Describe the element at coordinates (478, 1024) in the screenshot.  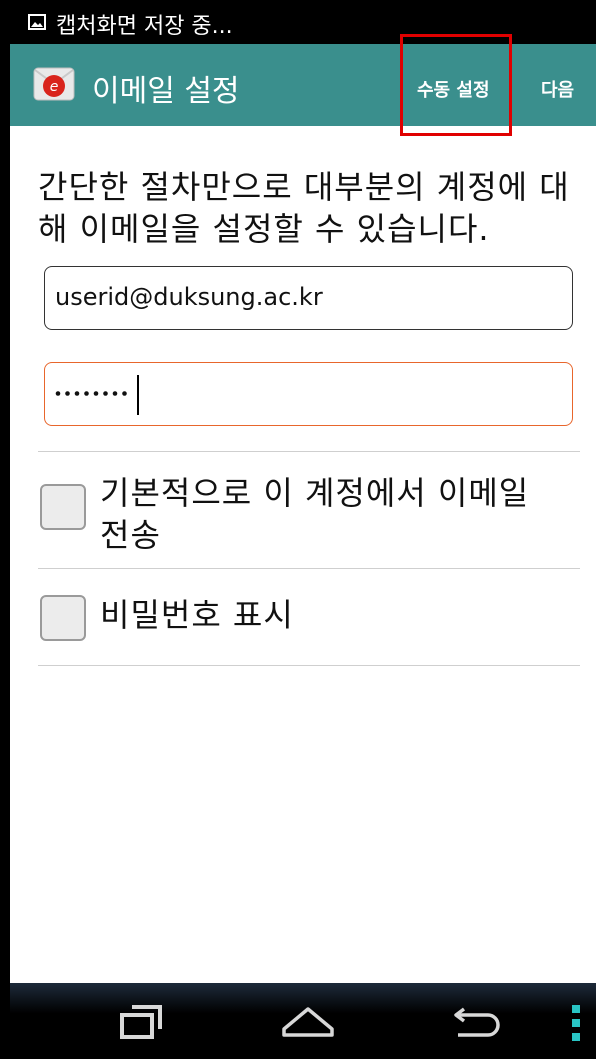
I see `back-icon` at that location.